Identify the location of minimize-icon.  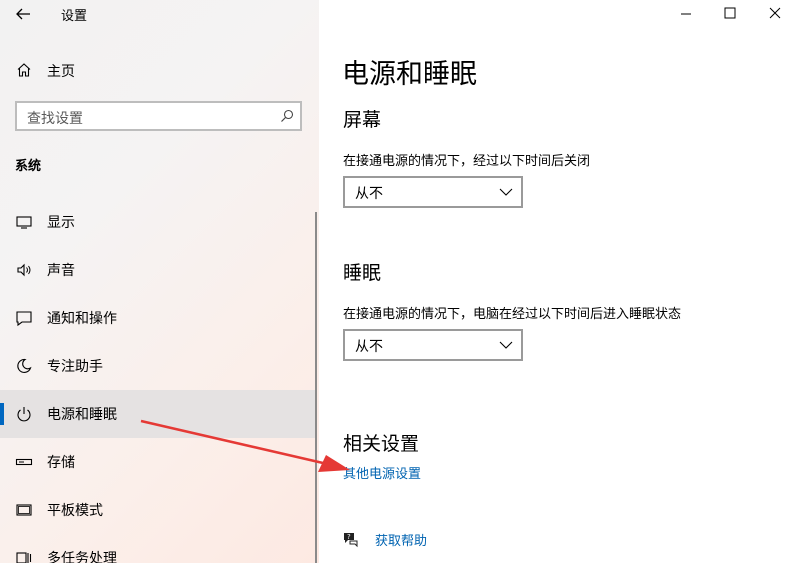
(686, 14).